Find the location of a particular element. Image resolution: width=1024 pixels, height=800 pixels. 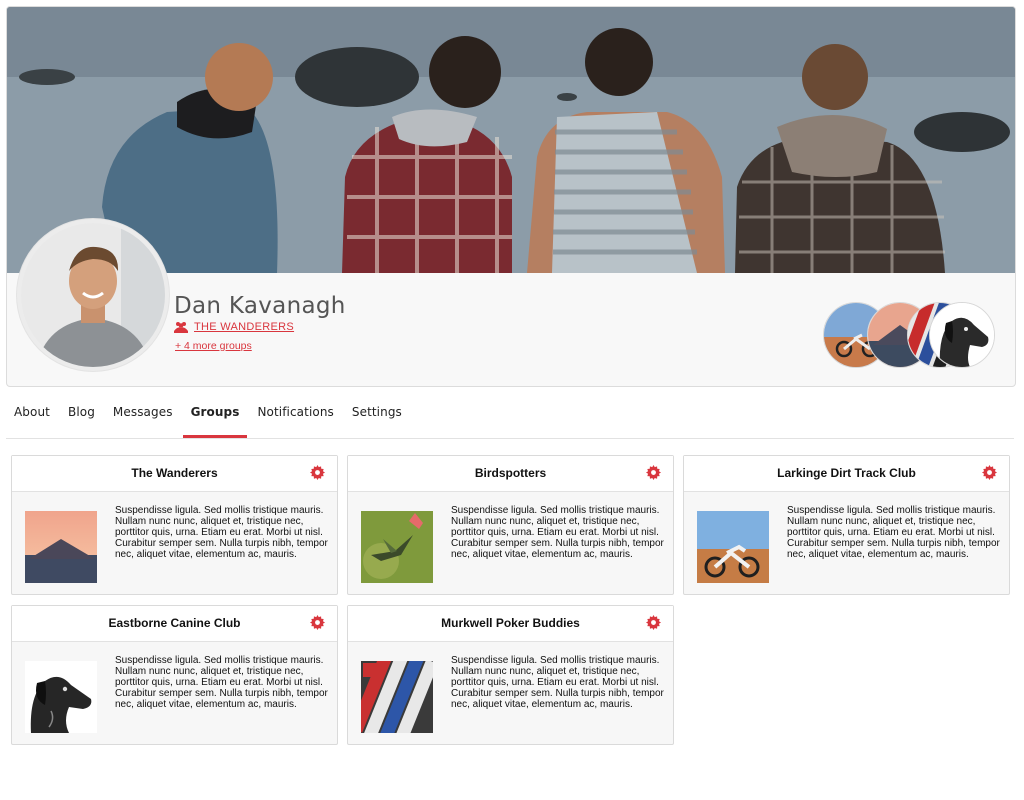

mountain-sunset-image is located at coordinates (61, 547).